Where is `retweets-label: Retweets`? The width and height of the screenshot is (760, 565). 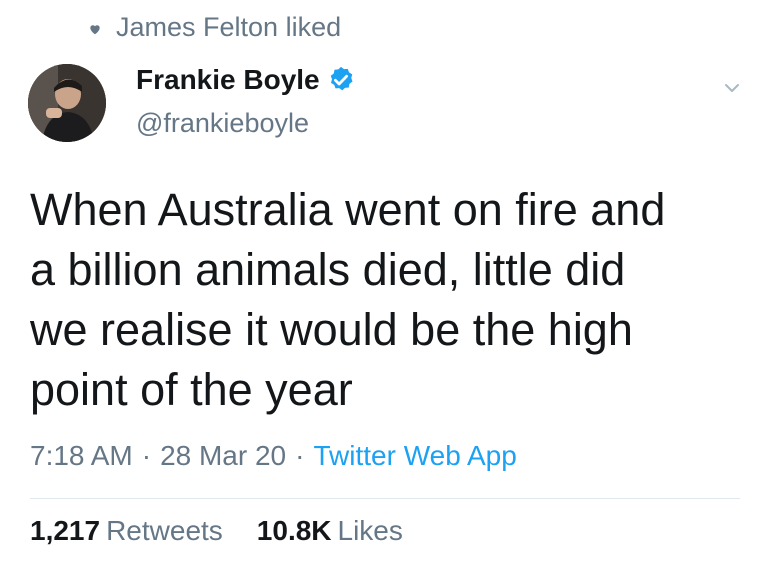 retweets-label: Retweets is located at coordinates (164, 530).